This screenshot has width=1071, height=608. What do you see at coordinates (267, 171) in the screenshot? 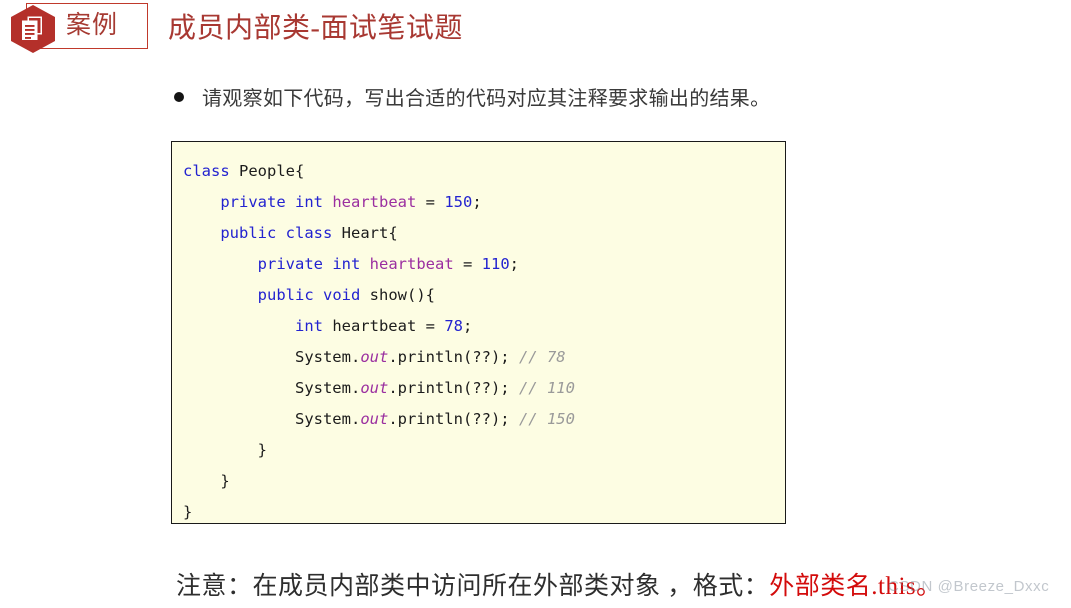
I see `code-token: People{` at bounding box center [267, 171].